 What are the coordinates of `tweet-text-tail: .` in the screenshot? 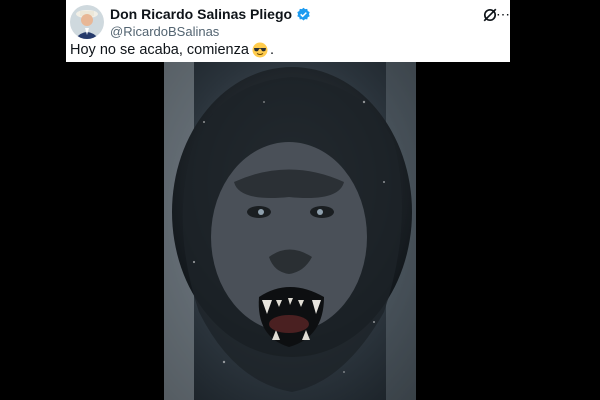 It's located at (271, 50).